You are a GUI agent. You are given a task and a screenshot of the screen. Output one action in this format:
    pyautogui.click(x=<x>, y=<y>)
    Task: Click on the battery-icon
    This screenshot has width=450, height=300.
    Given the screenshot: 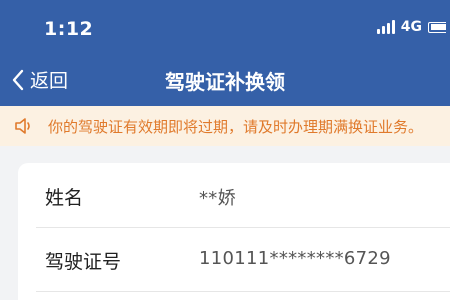 What is the action you would take?
    pyautogui.click(x=437, y=27)
    